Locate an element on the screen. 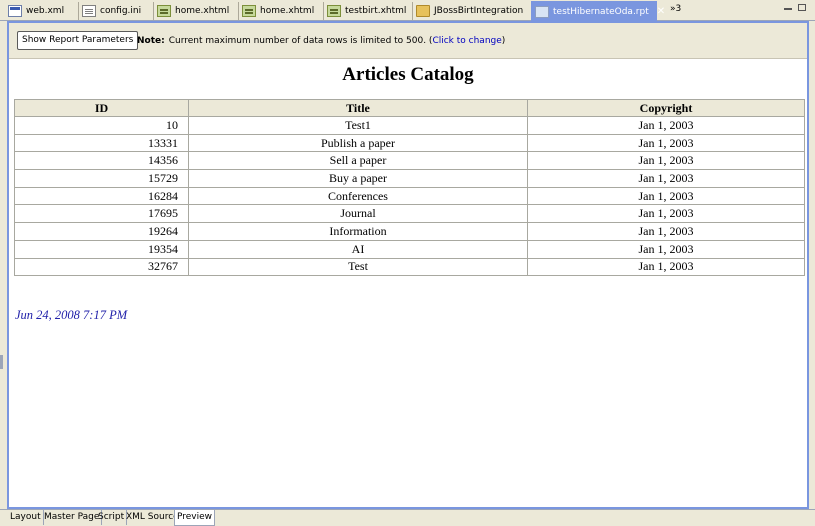 This screenshot has height=526, width=815. tab-overflow-button: »3 is located at coordinates (675, 9).